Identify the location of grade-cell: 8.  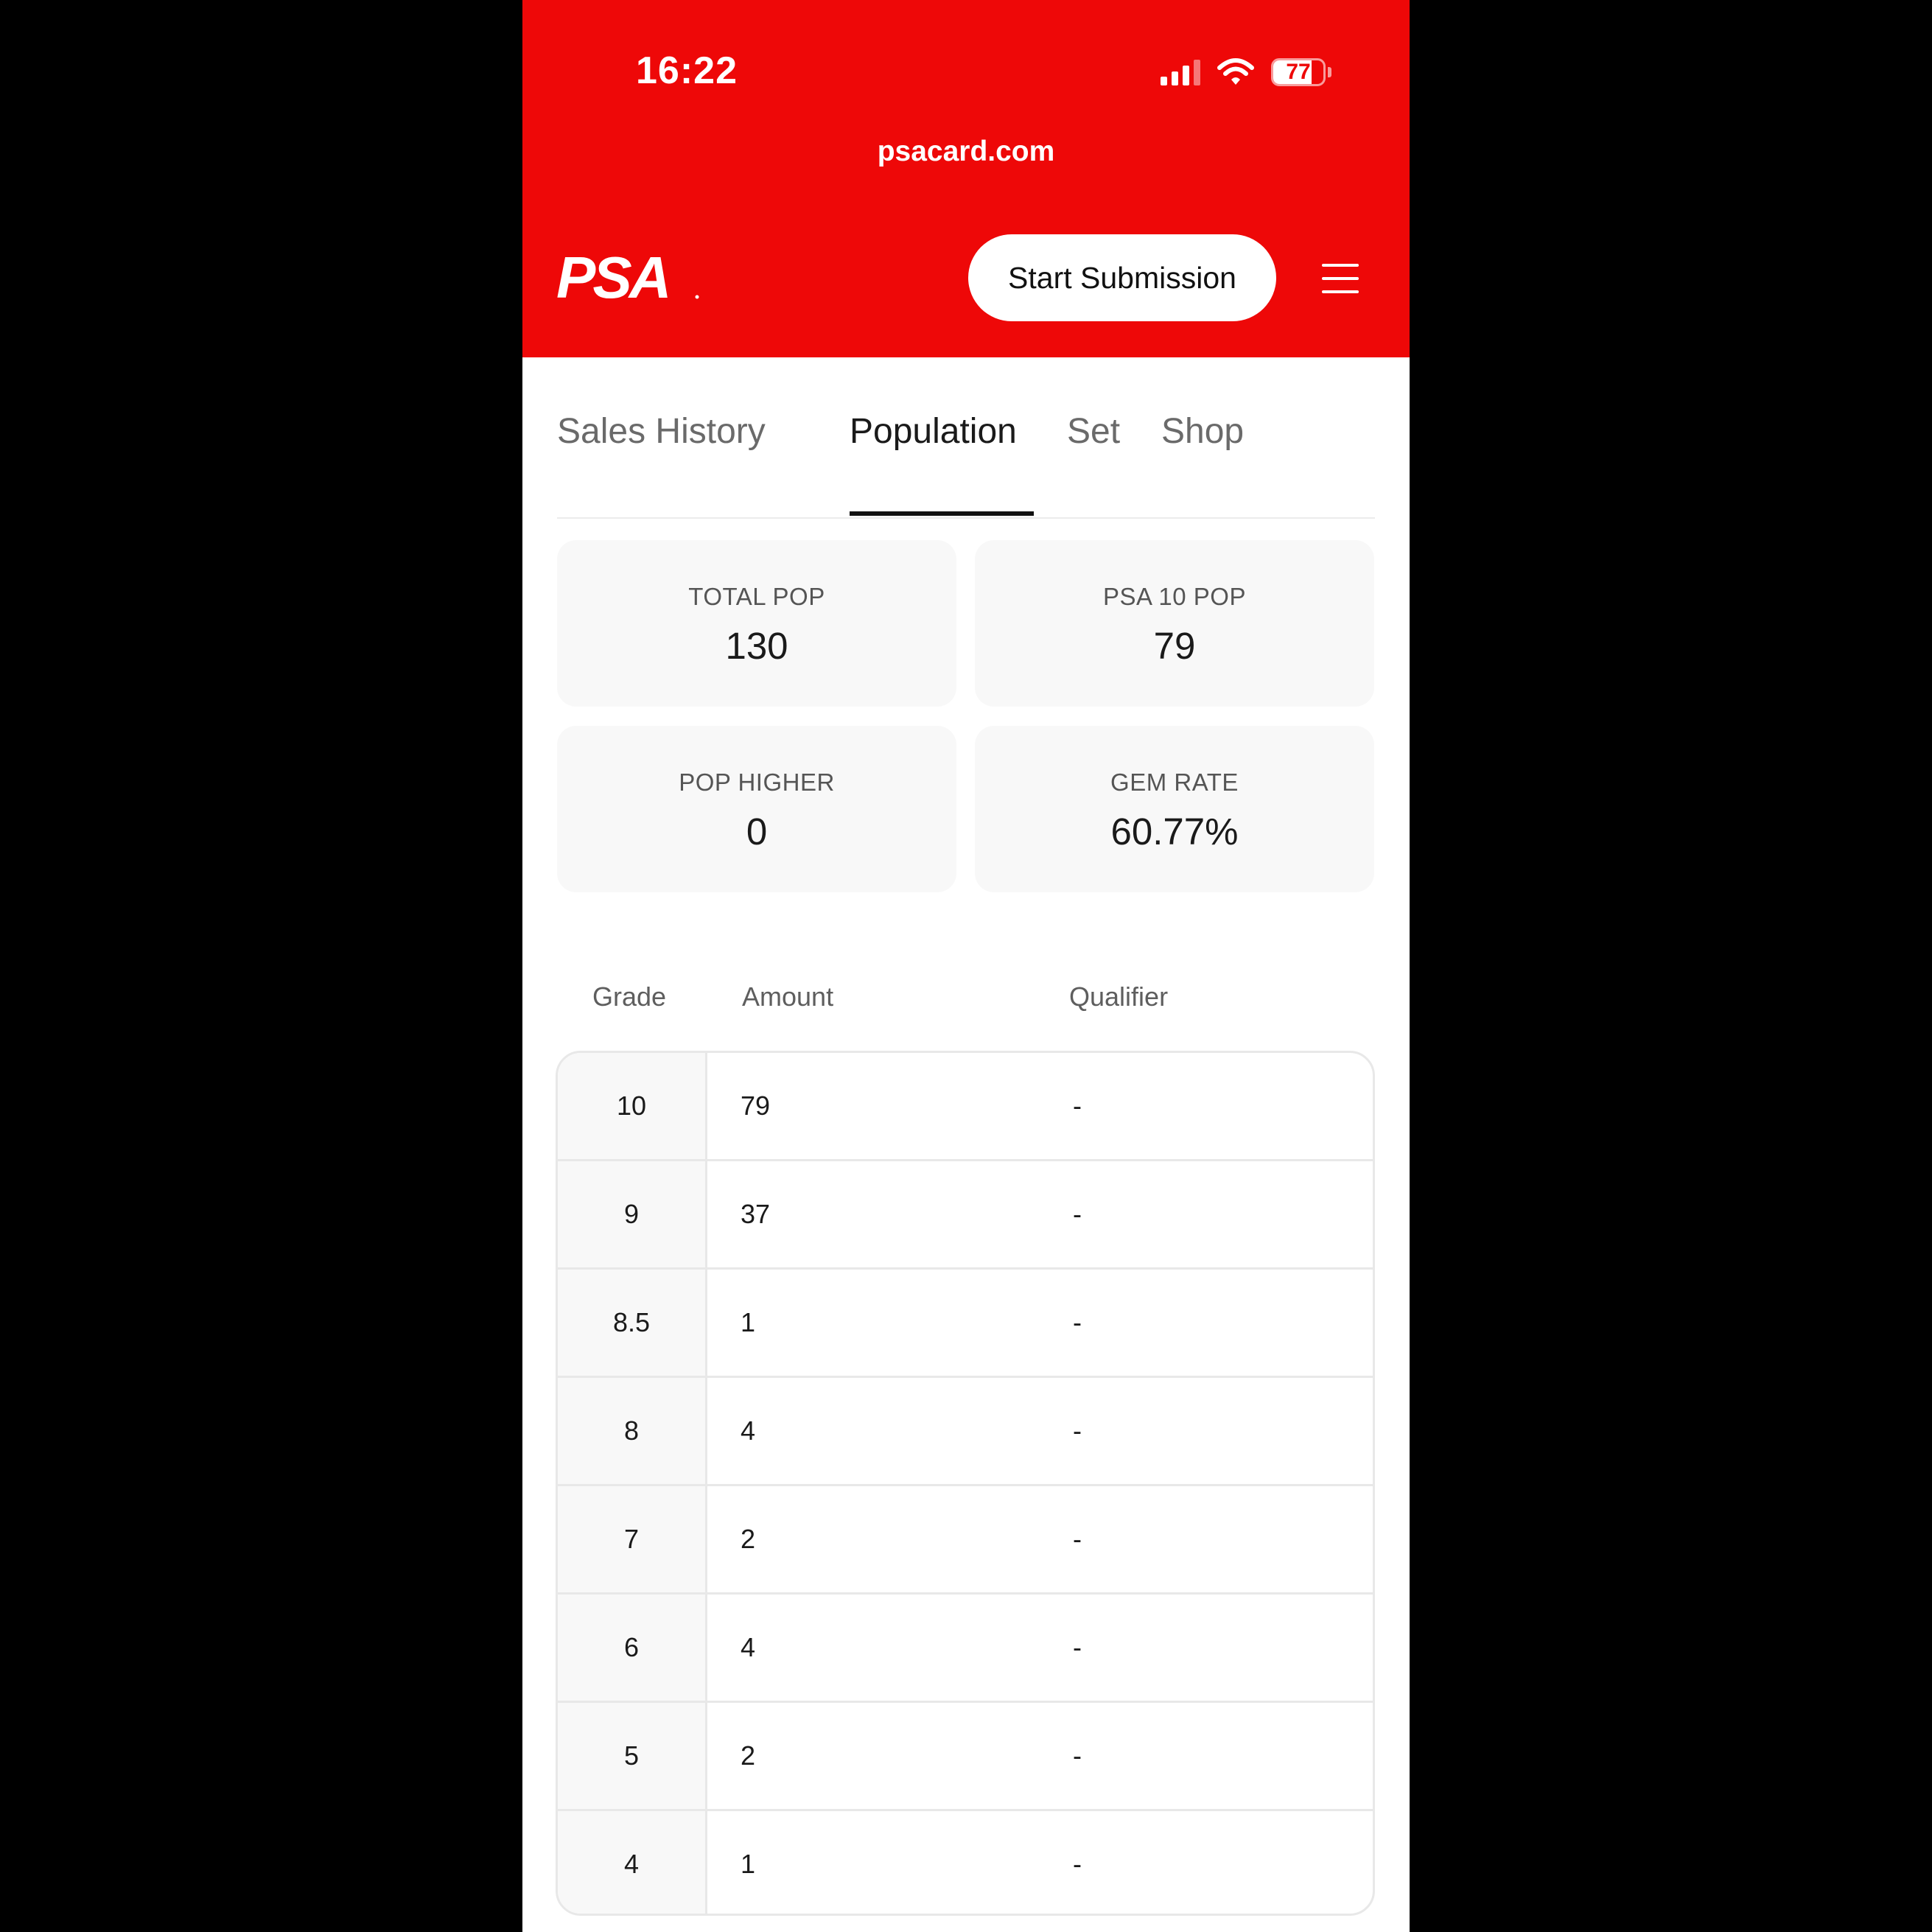
(631, 1430).